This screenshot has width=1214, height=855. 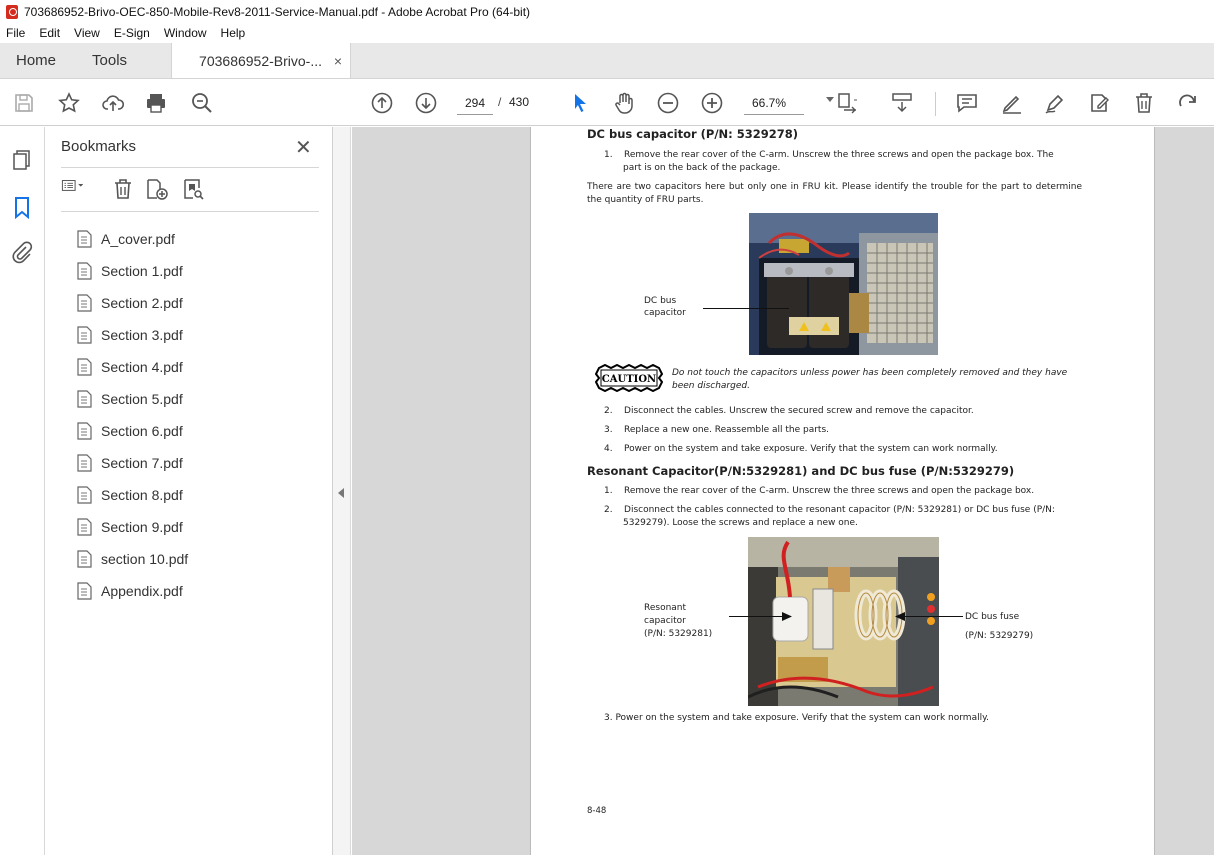 I want to click on bookmark-item: Section 2.pdf, so click(x=132, y=303).